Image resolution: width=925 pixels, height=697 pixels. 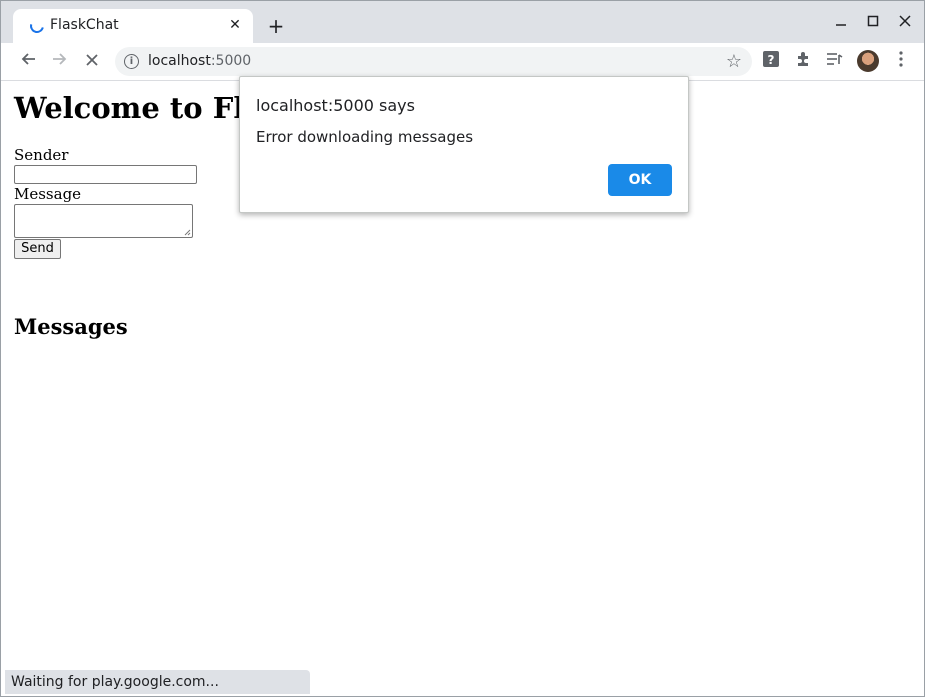 I want to click on forward-icon, so click(x=60, y=62).